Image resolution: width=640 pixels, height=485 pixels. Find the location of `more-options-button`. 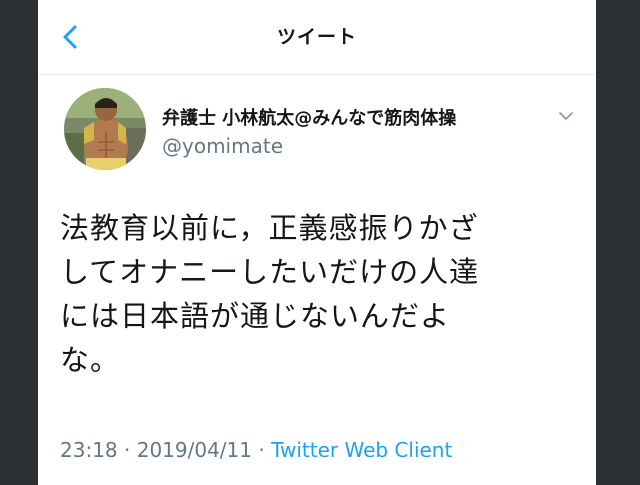

more-options-button is located at coordinates (566, 116).